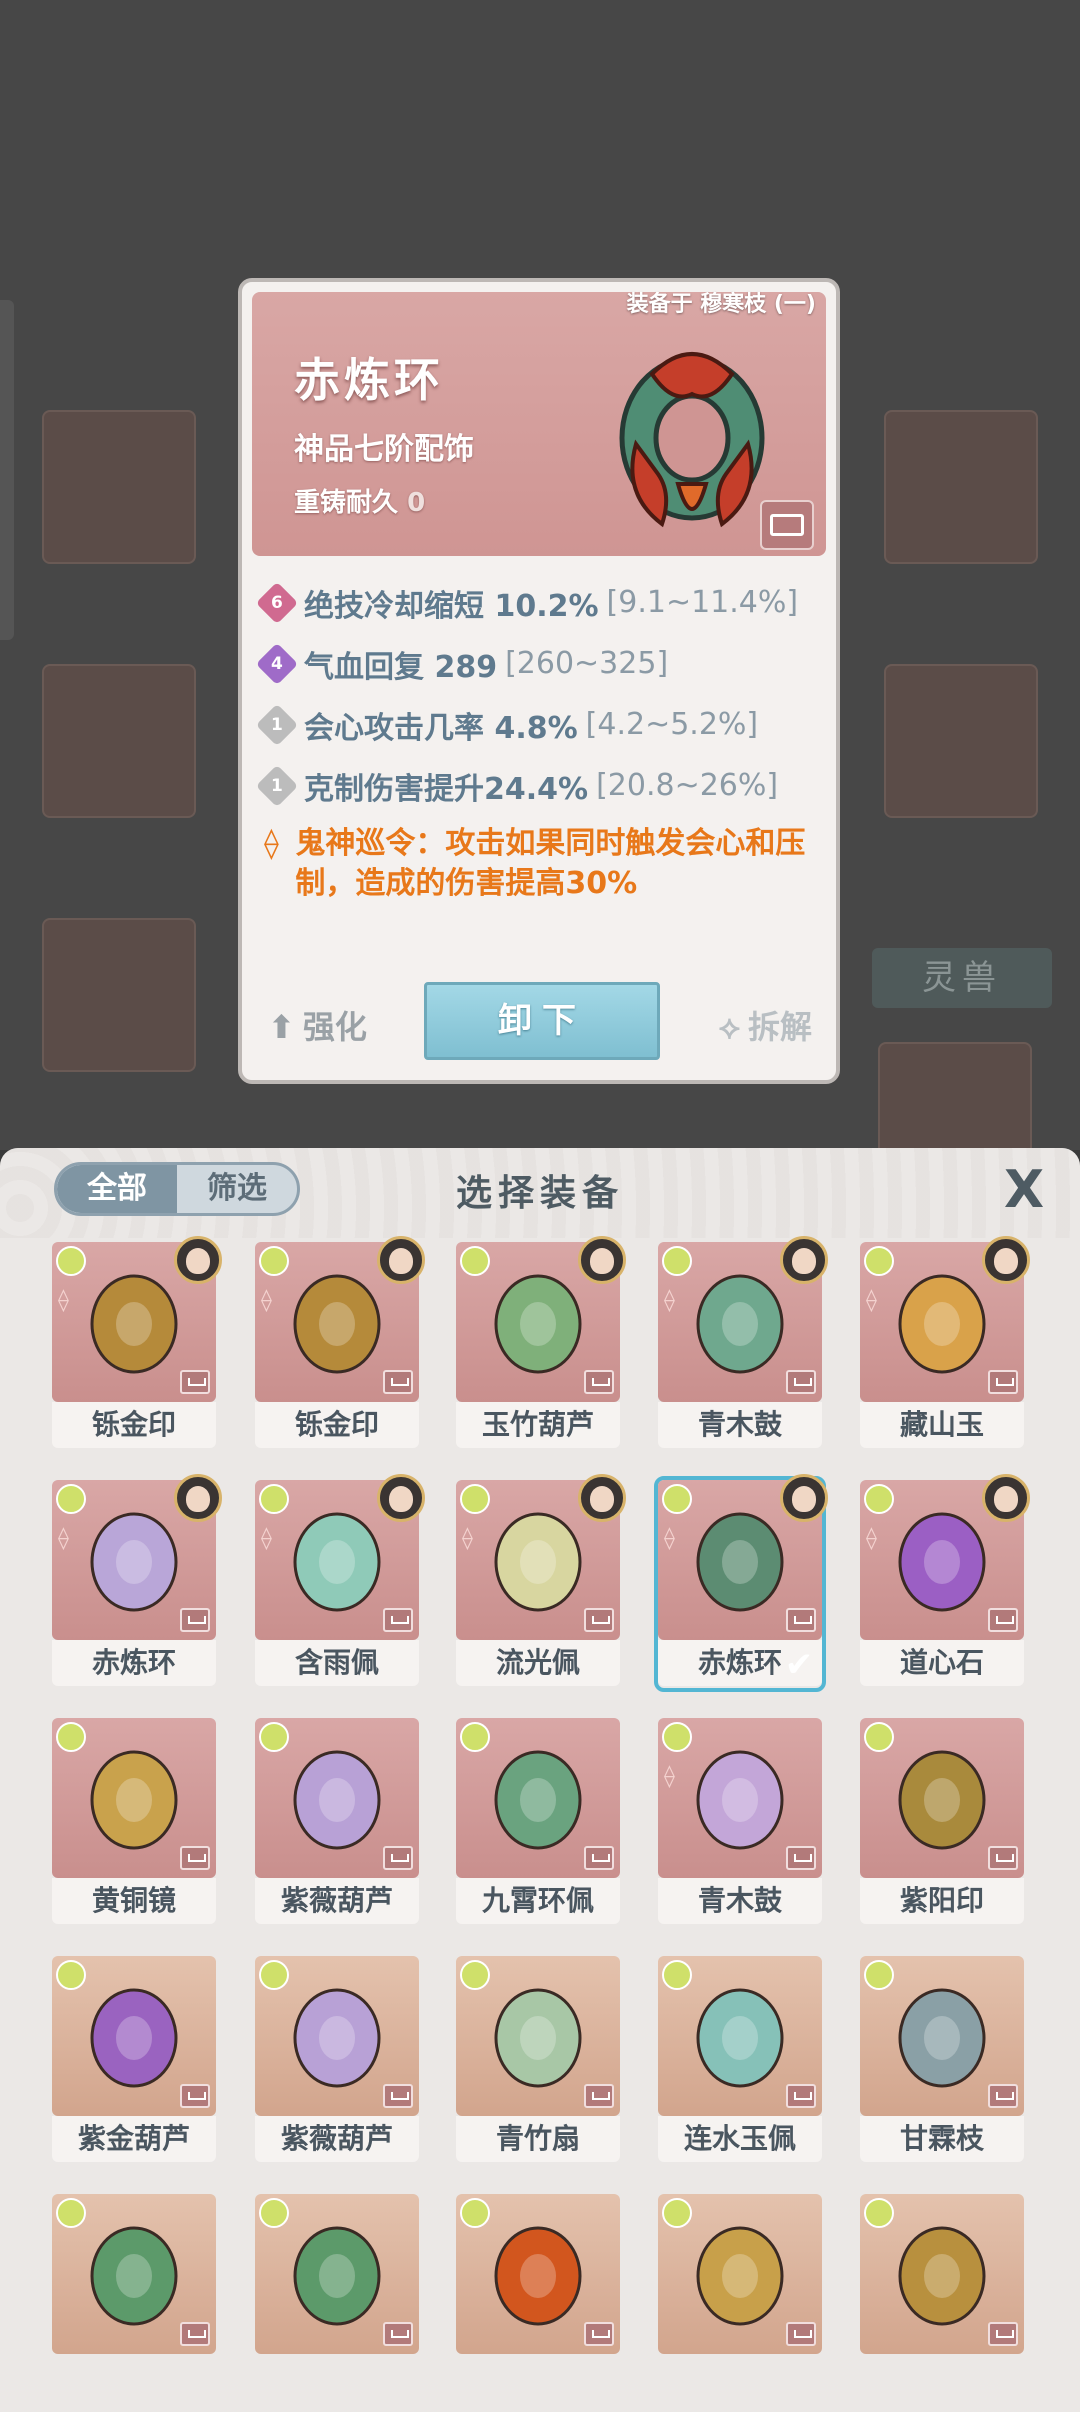  What do you see at coordinates (765, 1025) in the screenshot?
I see `dismantle-button: ⟡ 拆解` at bounding box center [765, 1025].